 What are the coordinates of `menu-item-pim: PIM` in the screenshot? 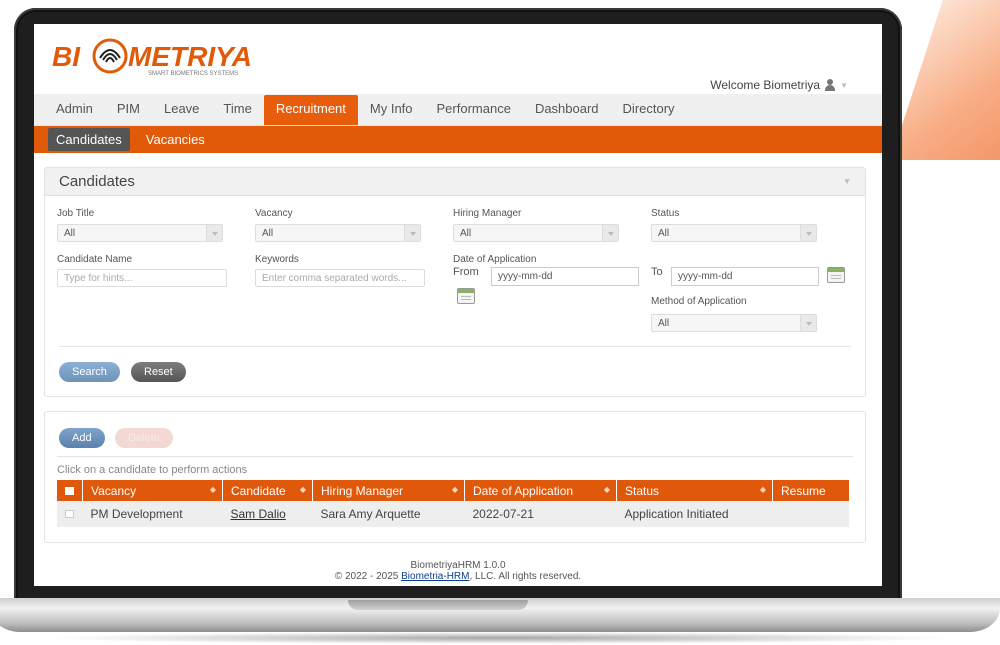 It's located at (128, 110).